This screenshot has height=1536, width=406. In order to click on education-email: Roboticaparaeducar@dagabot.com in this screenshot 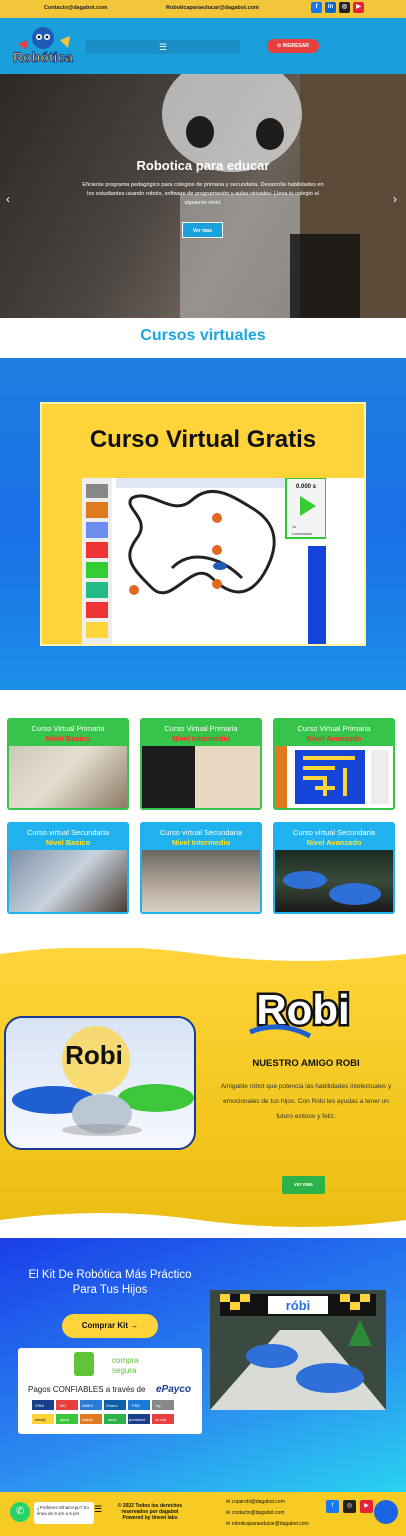, I will do `click(212, 8)`.